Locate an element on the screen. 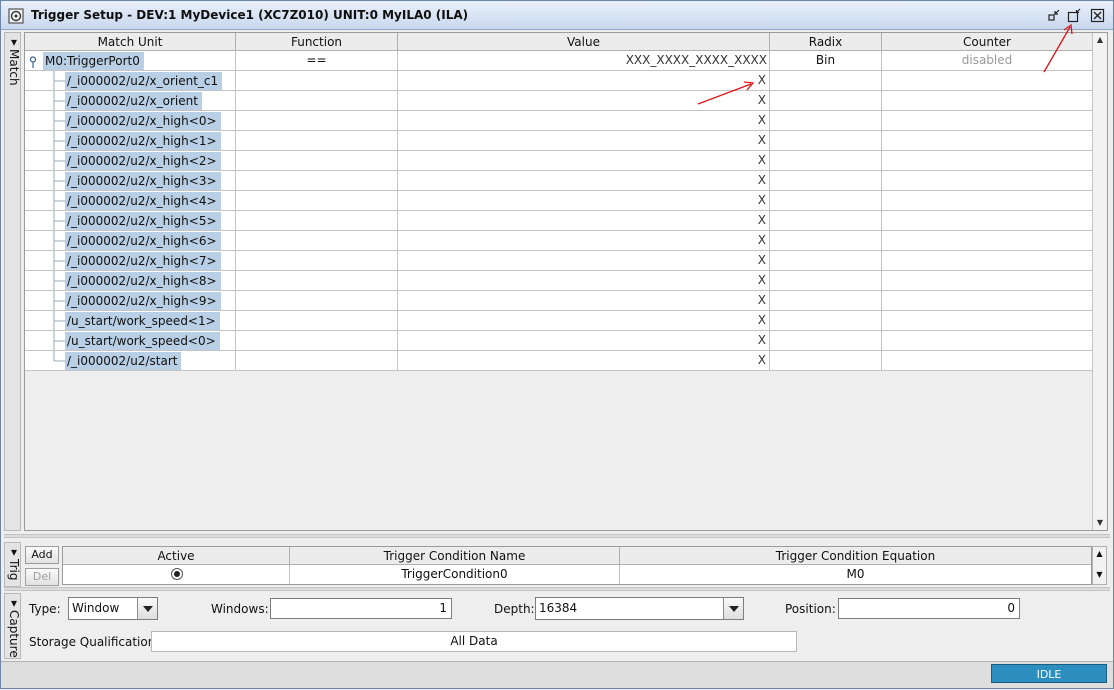 The height and width of the screenshot is (690, 1114). active-radio is located at coordinates (177, 574).